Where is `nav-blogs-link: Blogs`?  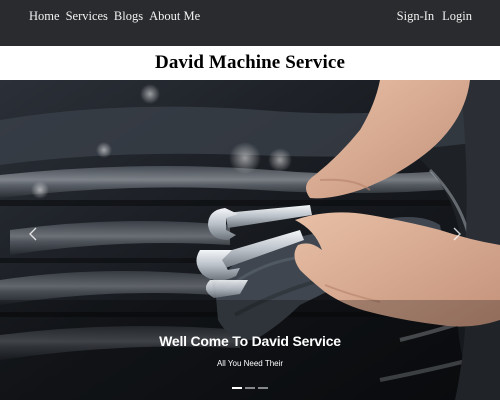
nav-blogs-link: Blogs is located at coordinates (128, 16).